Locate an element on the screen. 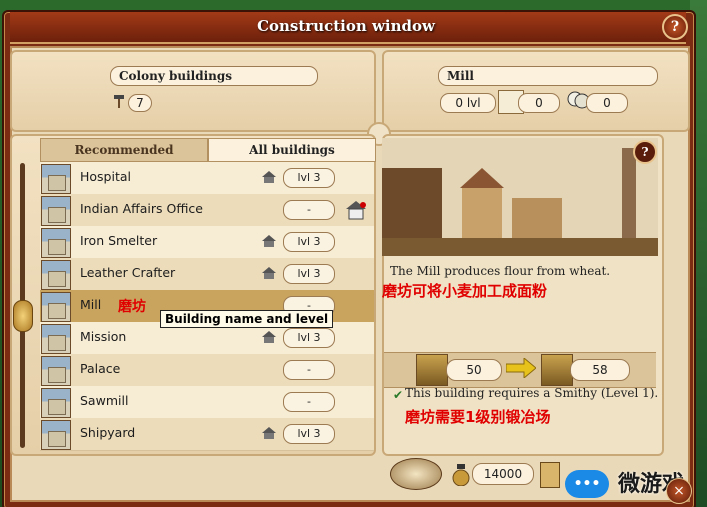  list-item: Hospital lvl 3 is located at coordinates (207, 178).